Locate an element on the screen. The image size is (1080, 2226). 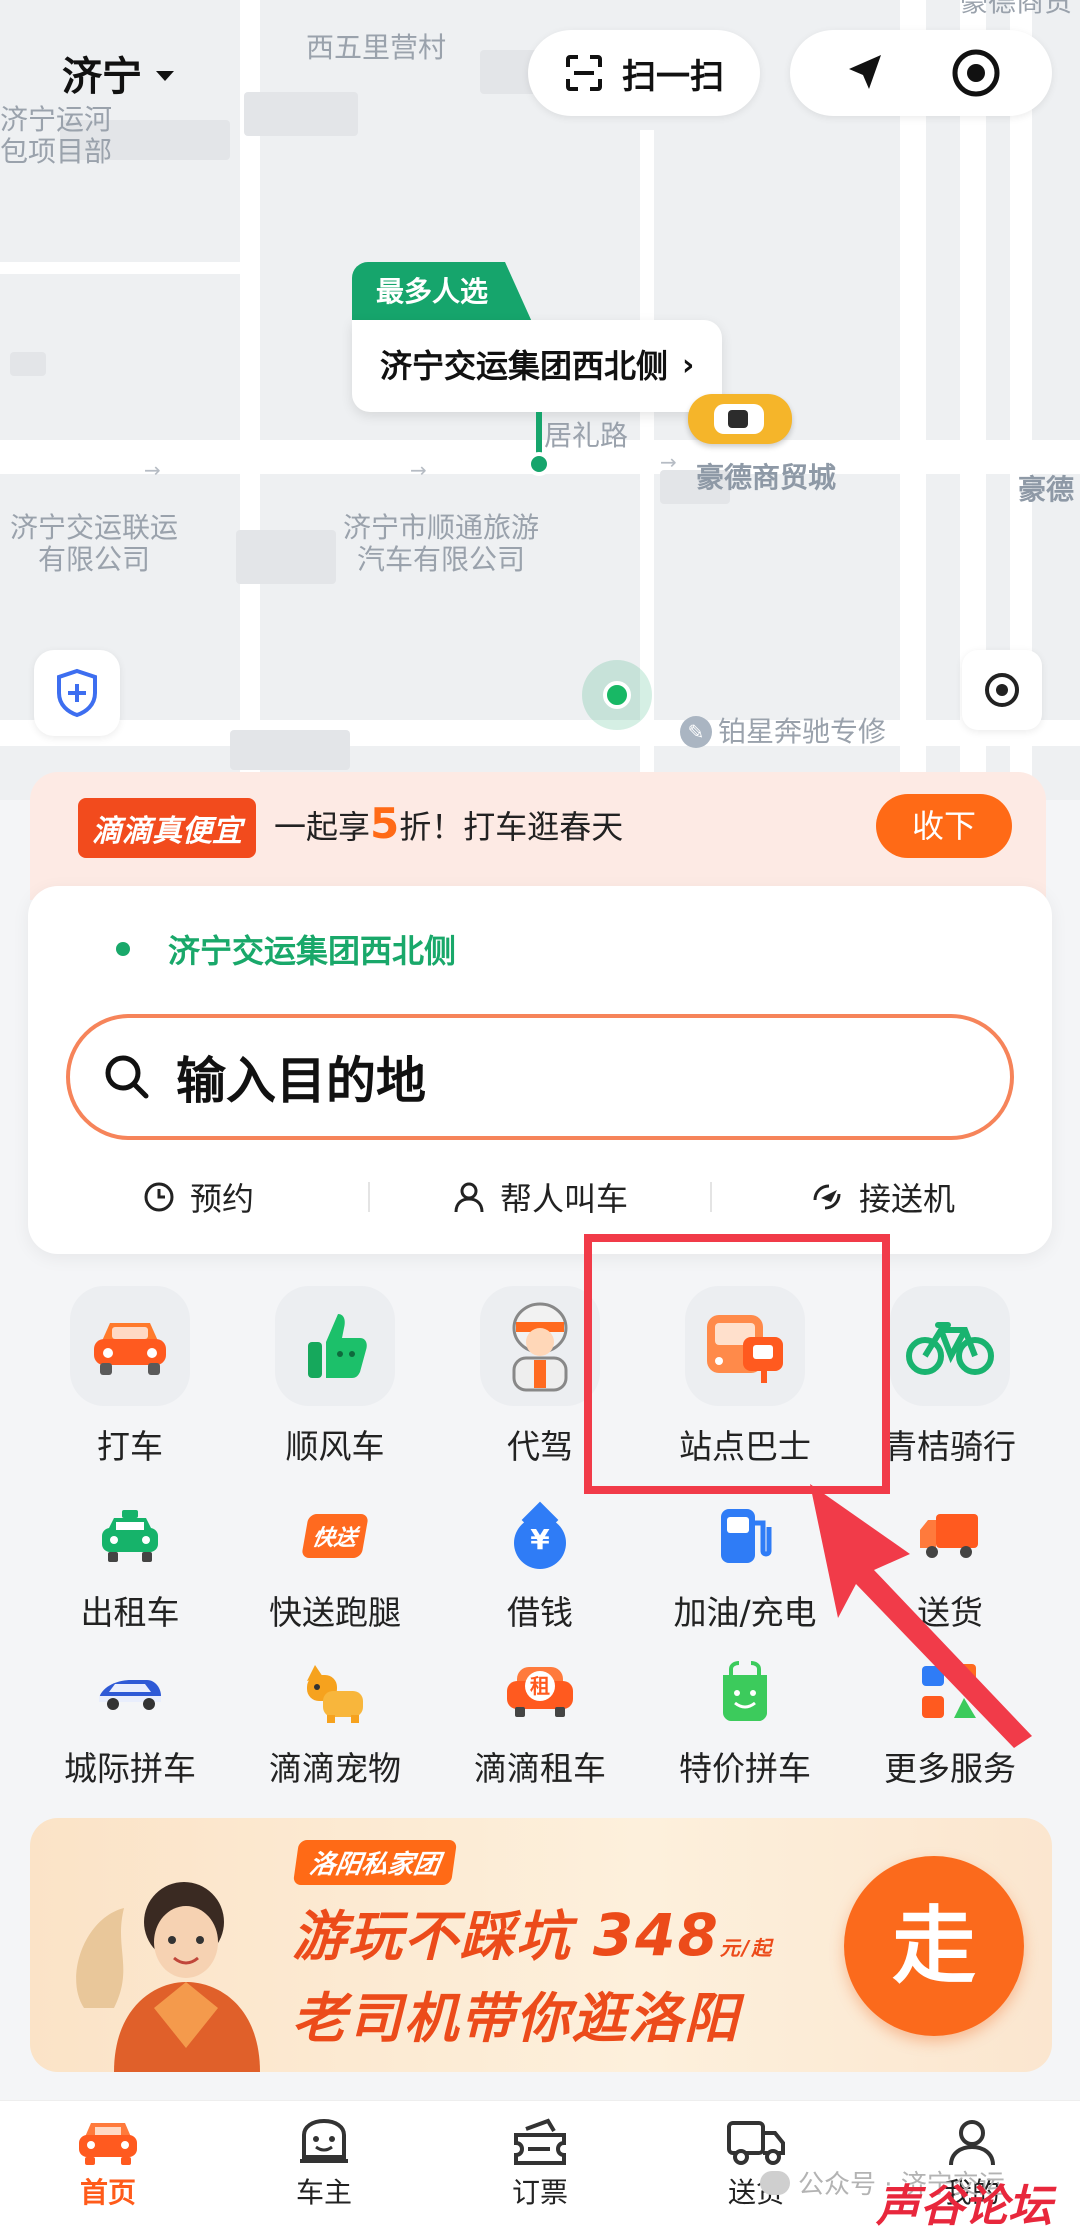
discount-carpool-icon is located at coordinates (745, 1692).